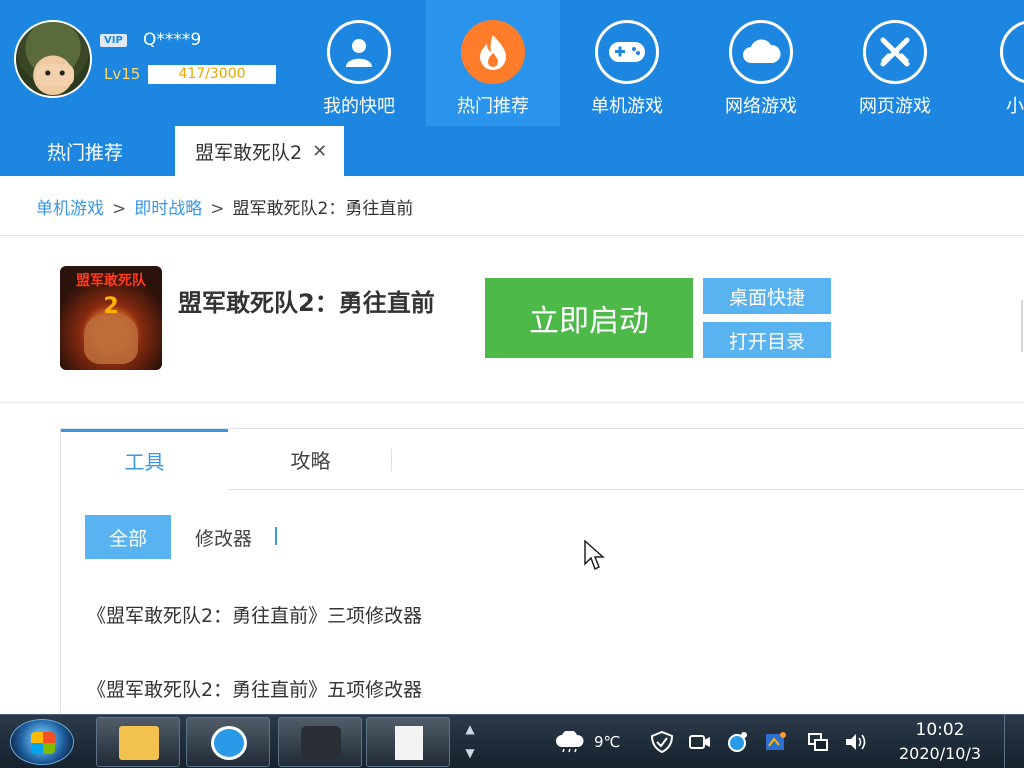 The image size is (1024, 768). I want to click on network-app-icon, so click(776, 742).